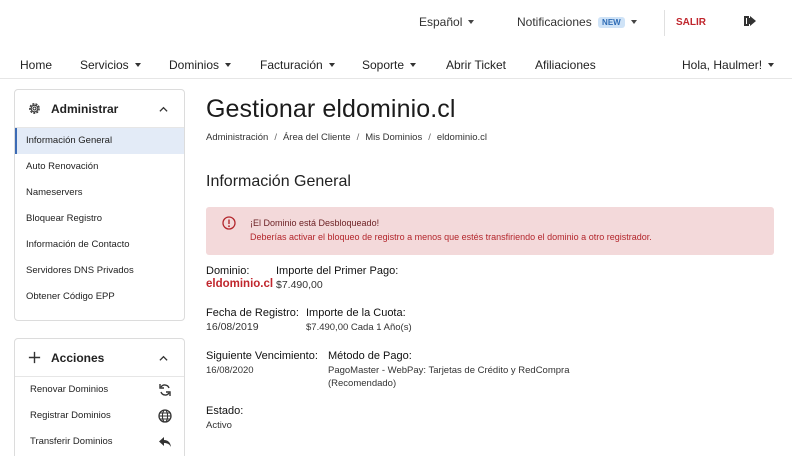 The height and width of the screenshot is (456, 792). What do you see at coordinates (69, 140) in the screenshot?
I see `sidebar-item-label: Información General` at bounding box center [69, 140].